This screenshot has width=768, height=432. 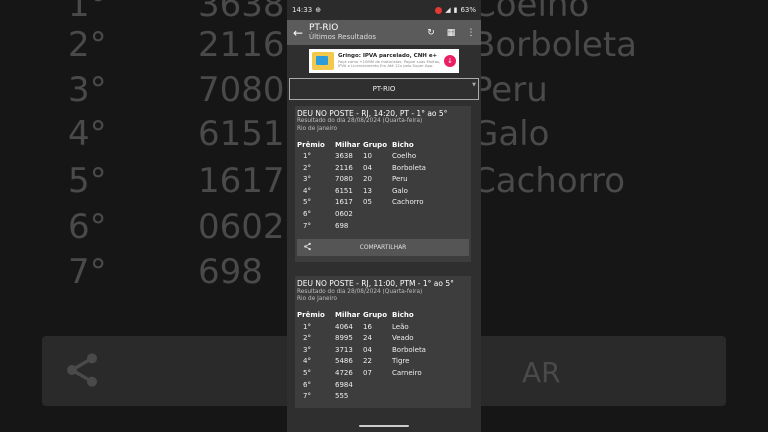 I want to click on cell: 0602, so click(x=344, y=214).